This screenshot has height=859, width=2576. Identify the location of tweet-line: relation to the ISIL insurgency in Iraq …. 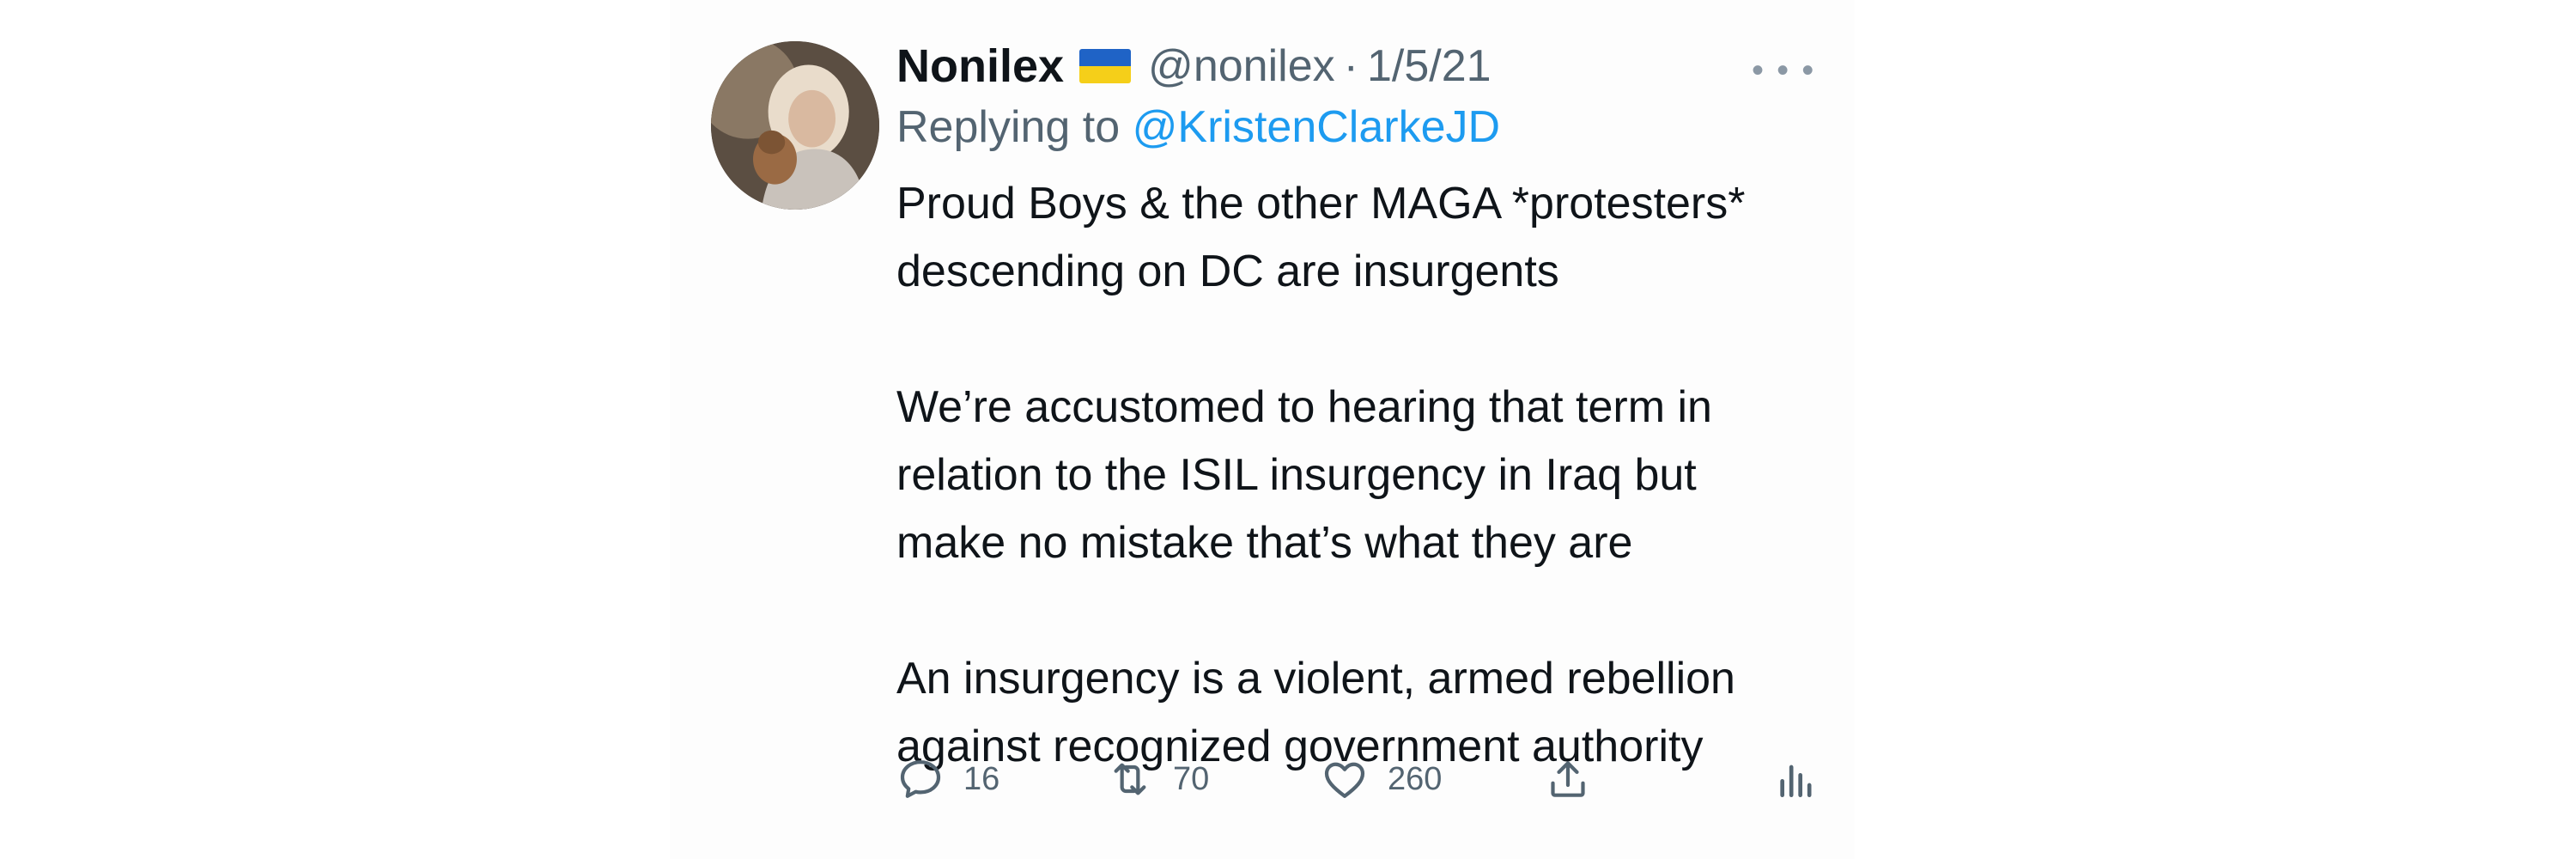
(1297, 475).